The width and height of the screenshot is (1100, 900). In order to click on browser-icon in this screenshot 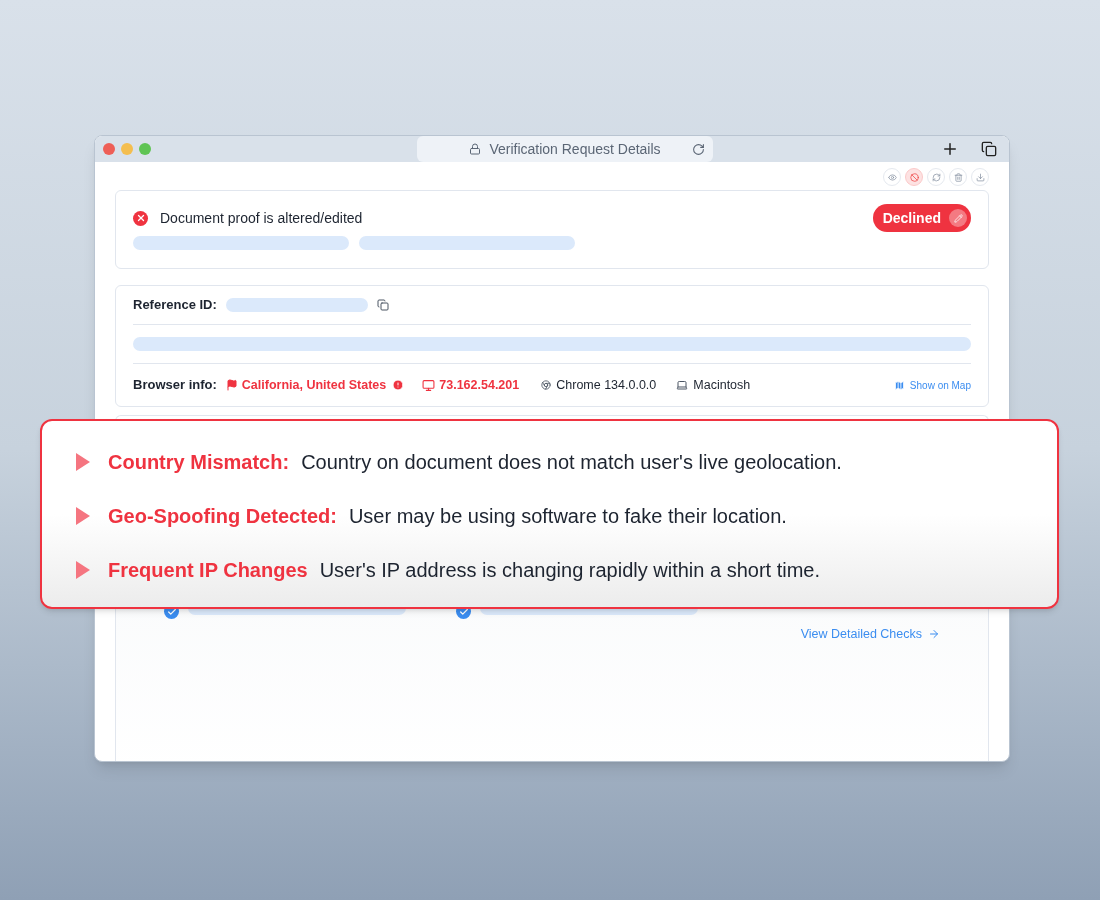, I will do `click(546, 385)`.